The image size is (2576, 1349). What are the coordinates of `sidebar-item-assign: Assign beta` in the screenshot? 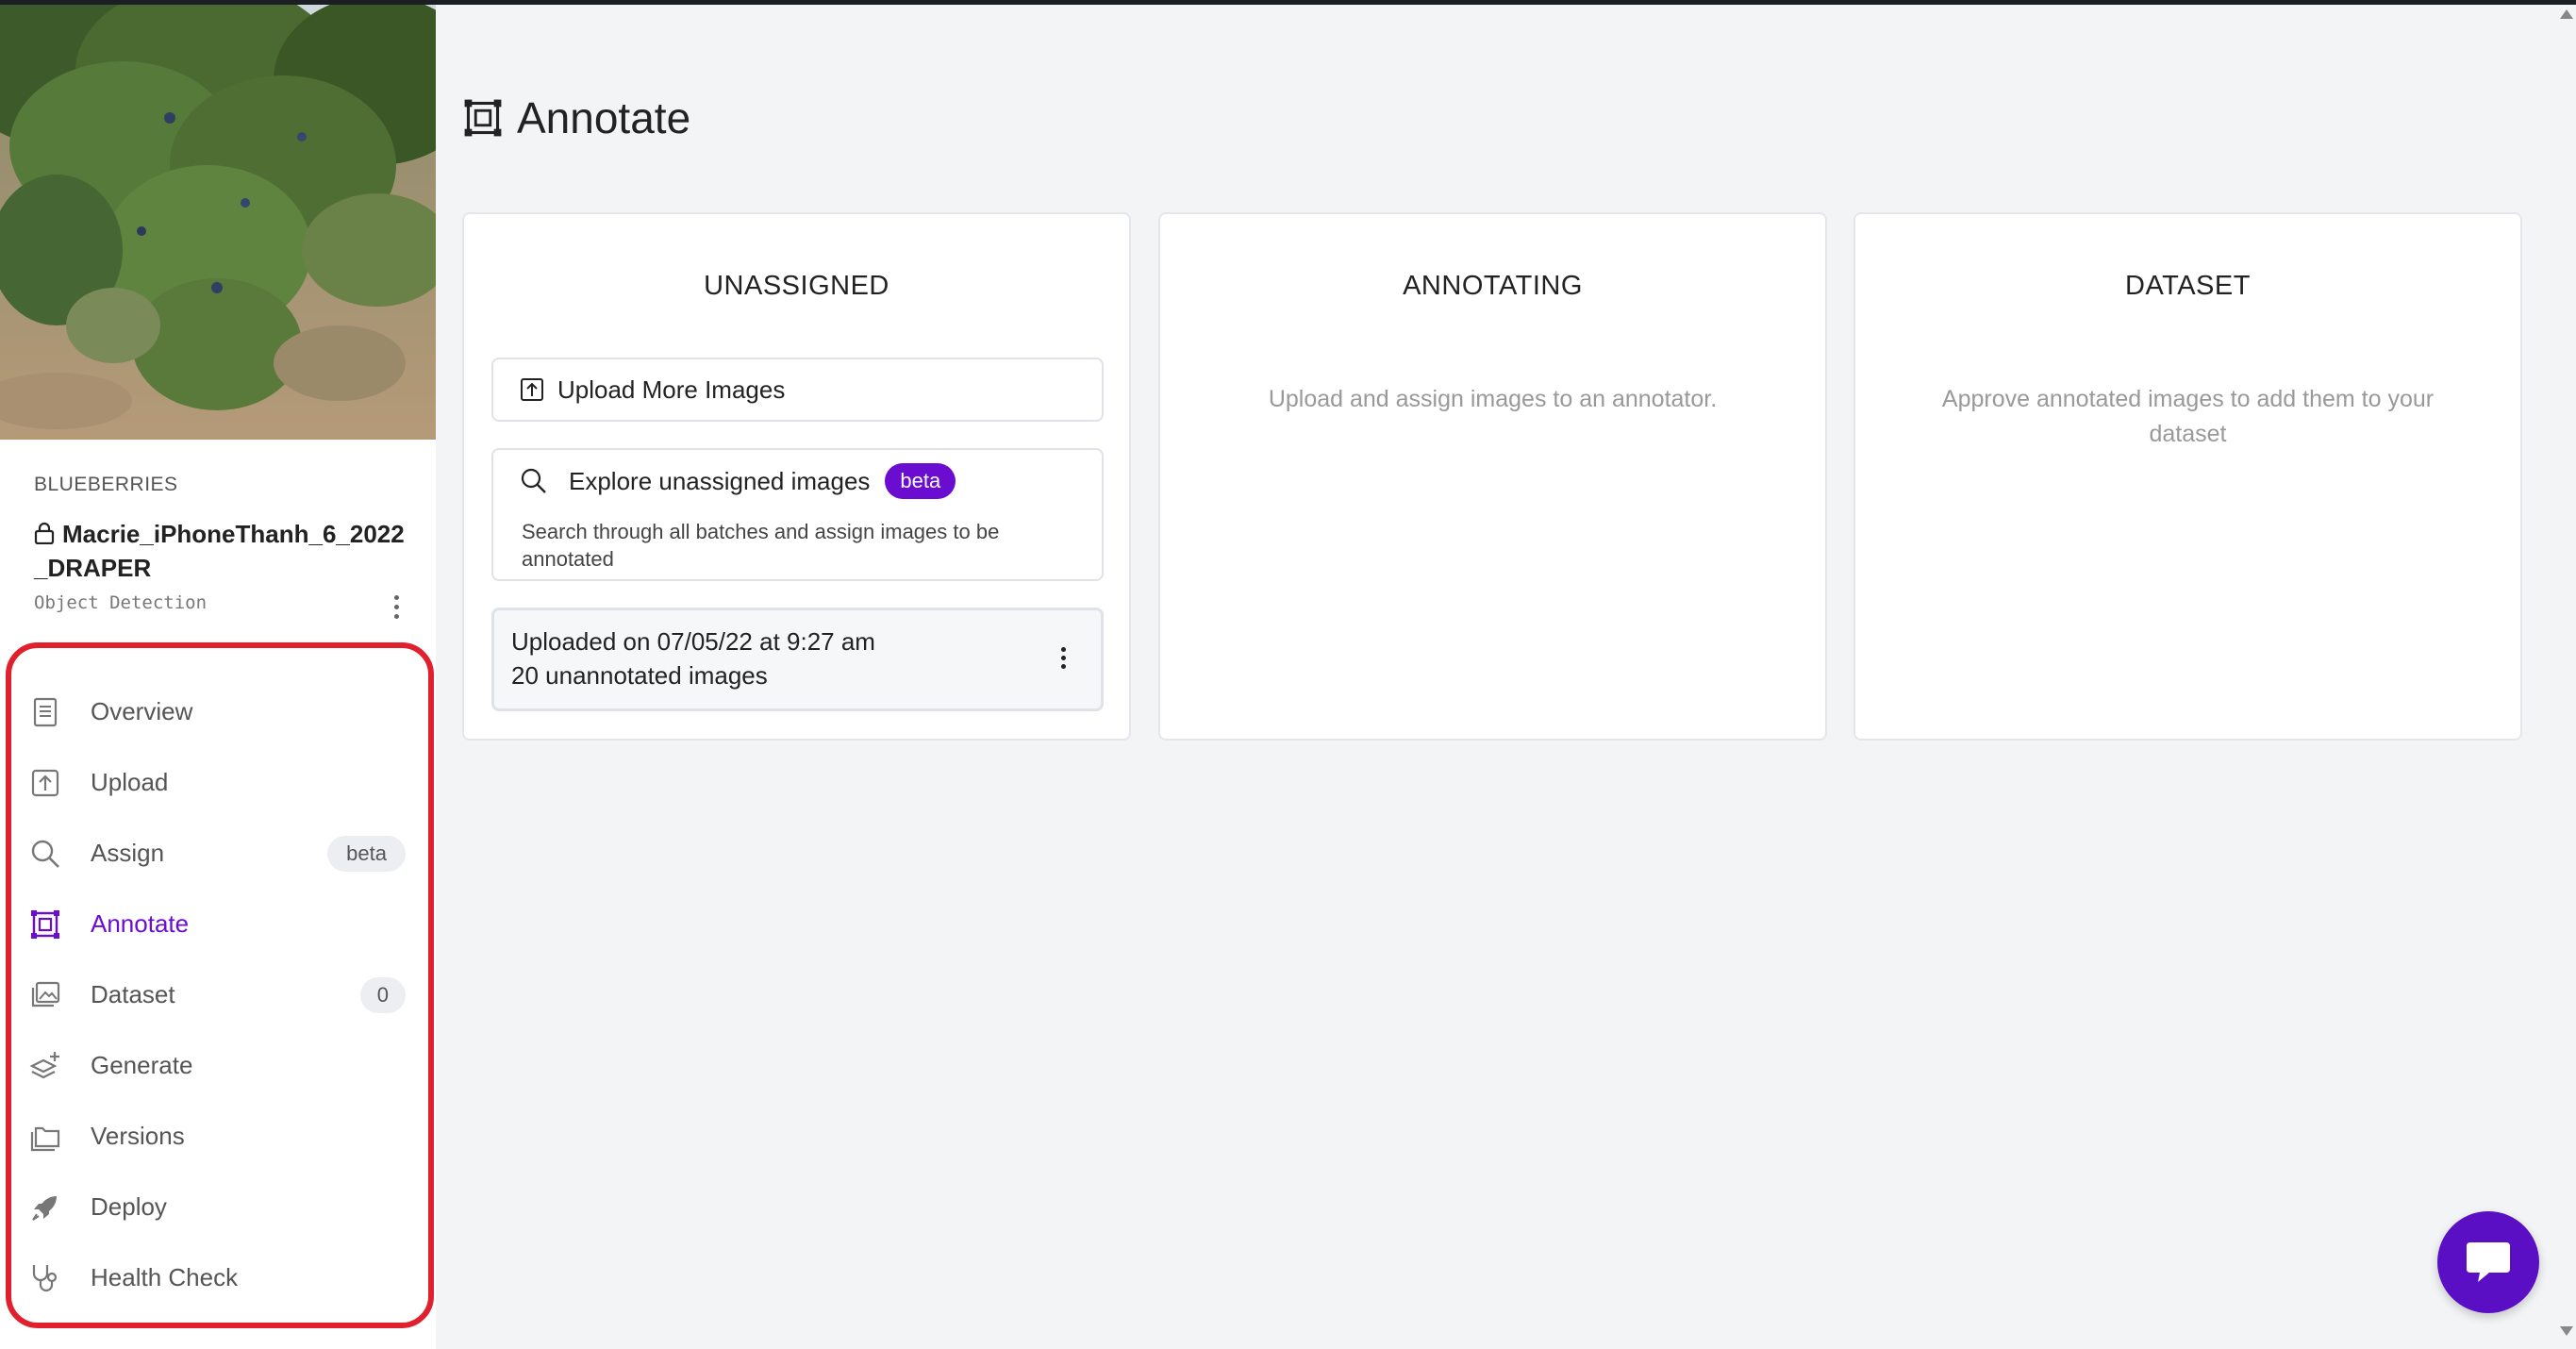 It's located at (219, 853).